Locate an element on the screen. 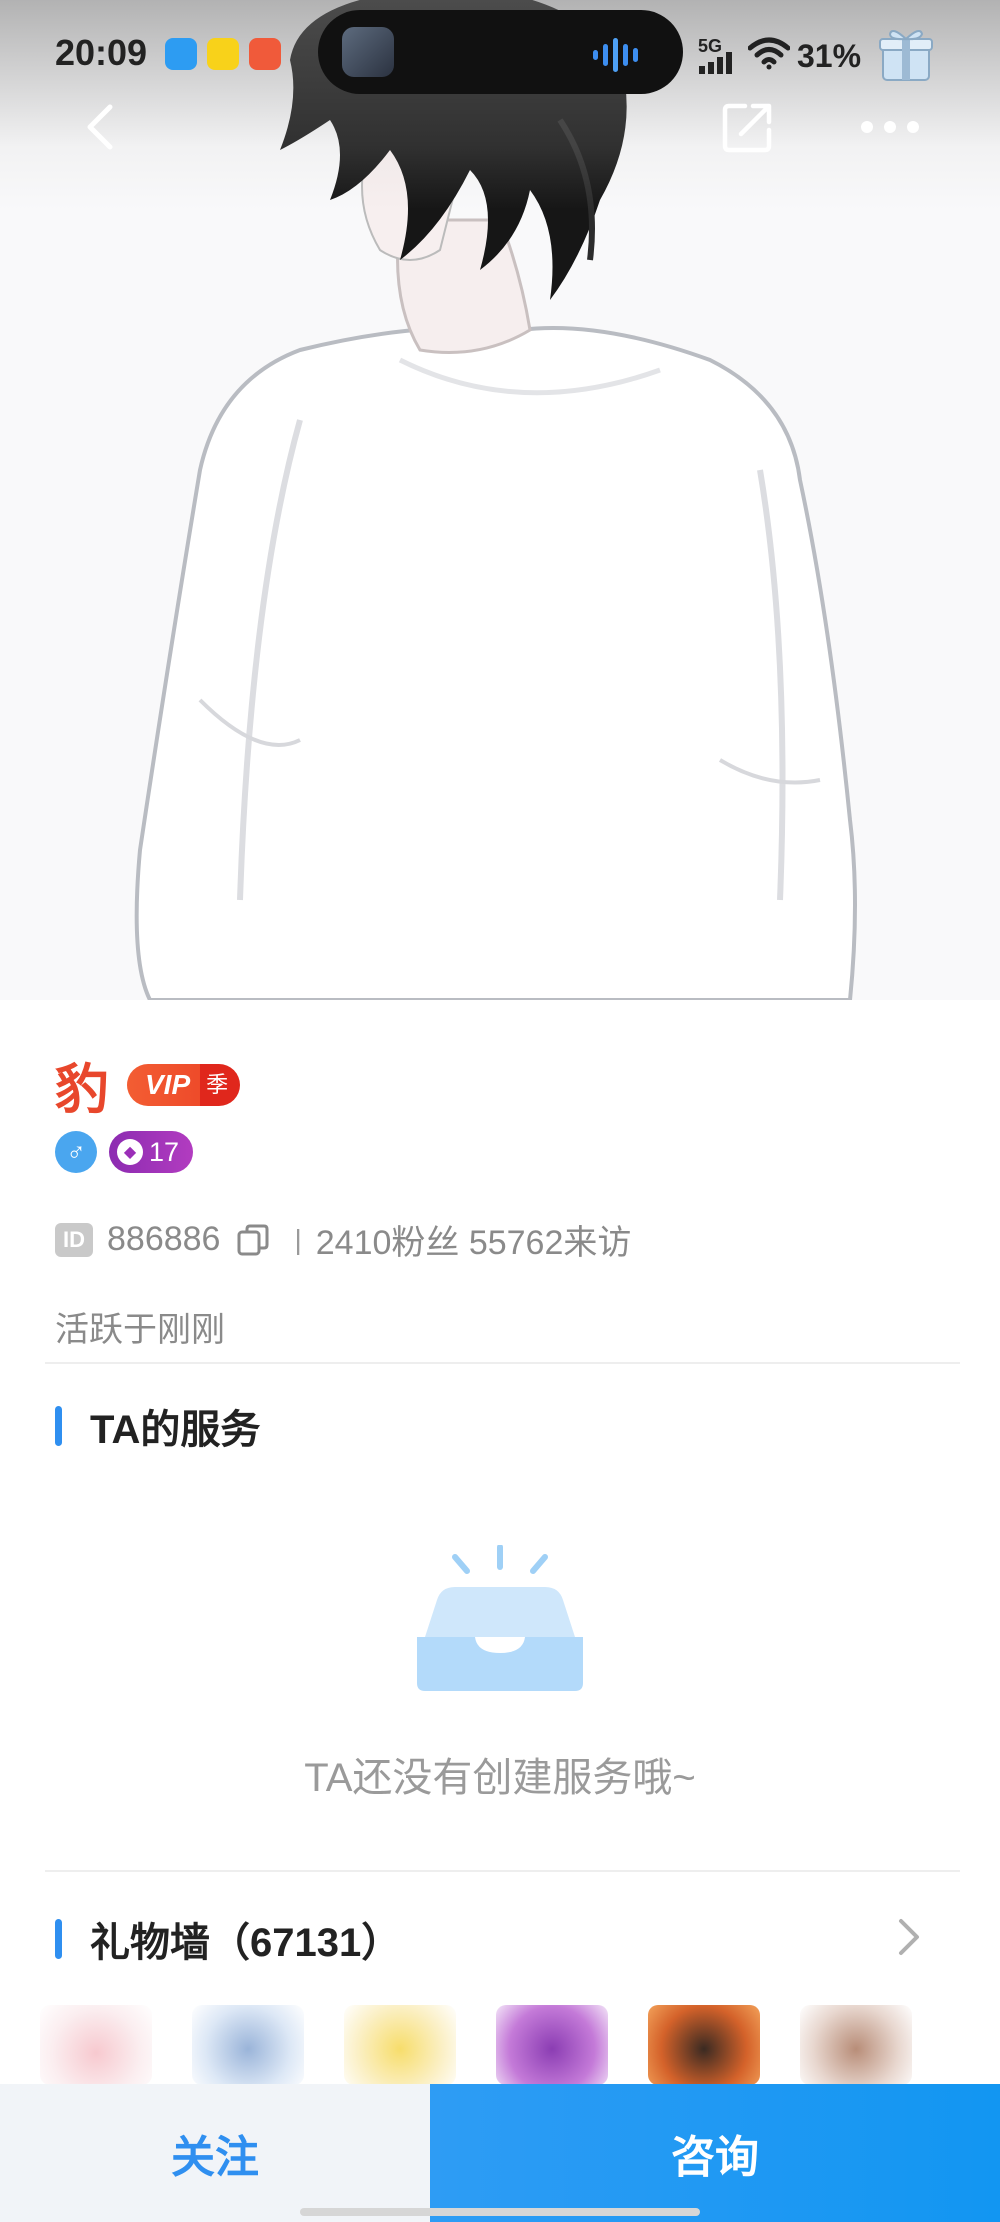  profile-name-row: 豹 VIP 季 is located at coordinates (148, 1084).